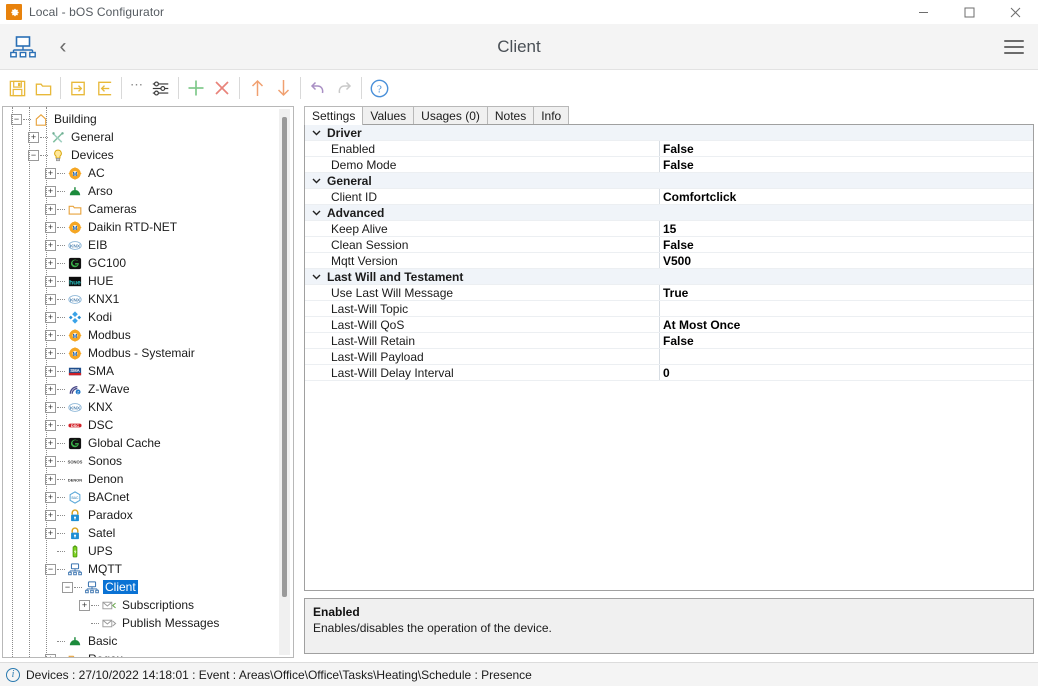 The image size is (1038, 686). What do you see at coordinates (669, 133) in the screenshot?
I see `property-group-header: Driver` at bounding box center [669, 133].